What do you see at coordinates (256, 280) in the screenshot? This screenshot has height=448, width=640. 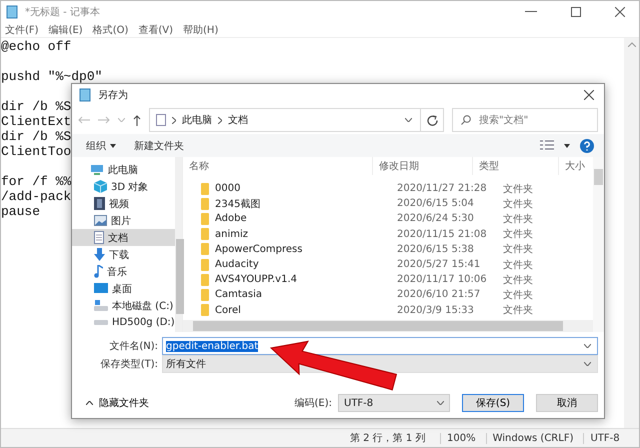 I see `file-name: AVS4YOUPP.v1.4` at bounding box center [256, 280].